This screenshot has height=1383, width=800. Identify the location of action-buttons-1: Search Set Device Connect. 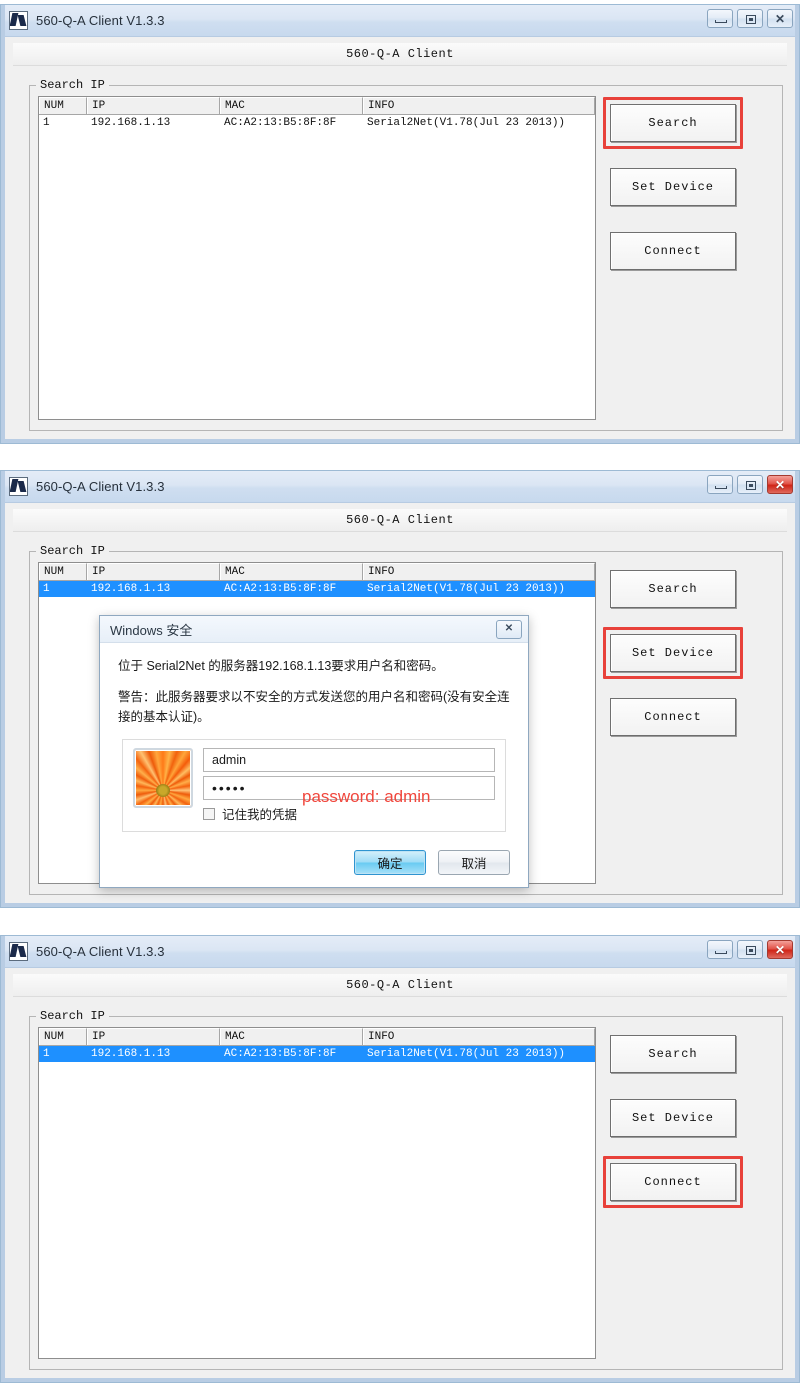
(677, 188).